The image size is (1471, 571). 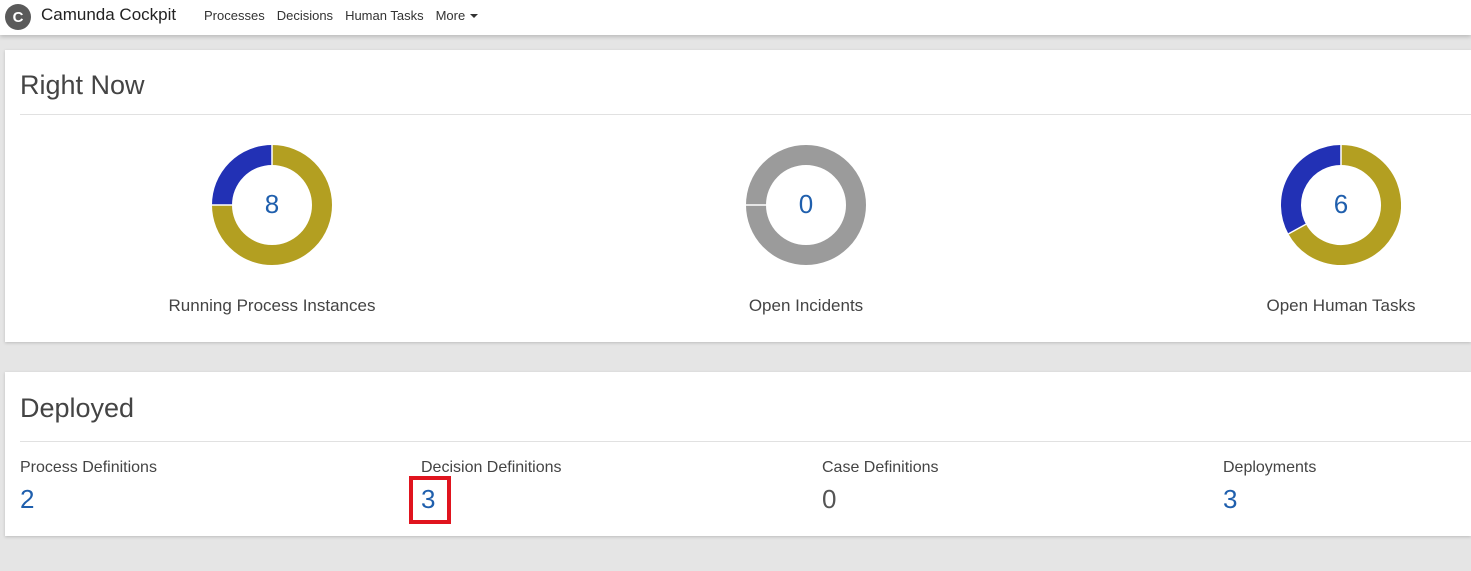 What do you see at coordinates (1326, 306) in the screenshot?
I see `open-human-tasks-label: Open Human Tasks` at bounding box center [1326, 306].